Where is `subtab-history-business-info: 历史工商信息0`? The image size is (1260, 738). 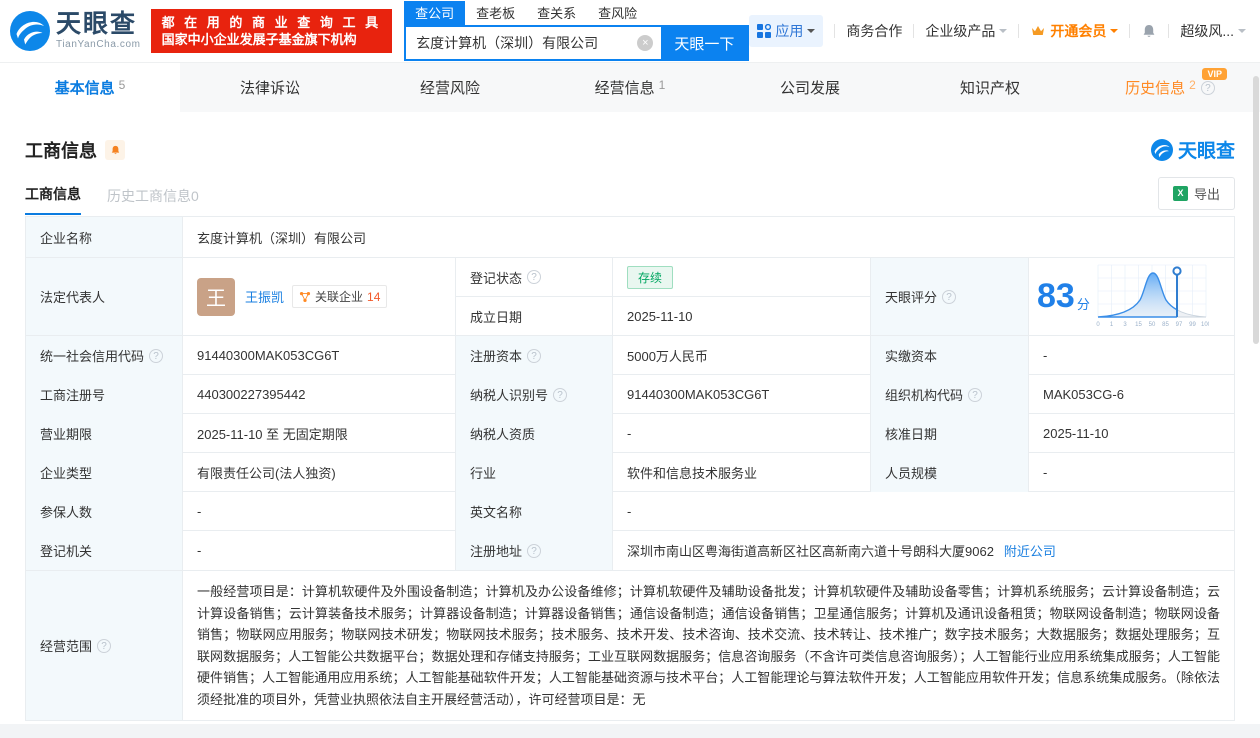
subtab-history-business-info: 历史工商信息0 is located at coordinates (153, 200).